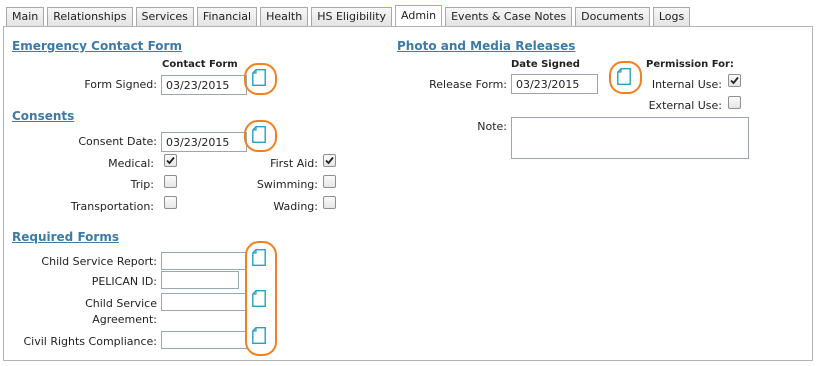 The width and height of the screenshot is (817, 366). What do you see at coordinates (287, 184) in the screenshot?
I see `swimming-label: Swimming:` at bounding box center [287, 184].